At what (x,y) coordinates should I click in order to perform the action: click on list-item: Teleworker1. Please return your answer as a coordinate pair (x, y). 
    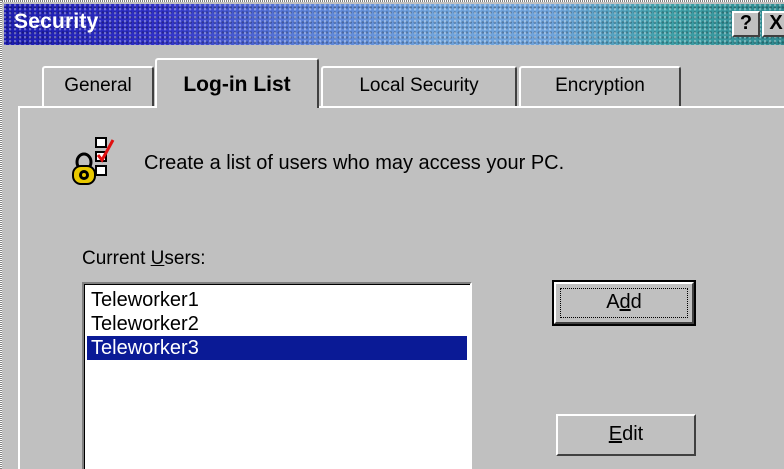
    Looking at the image, I should click on (277, 300).